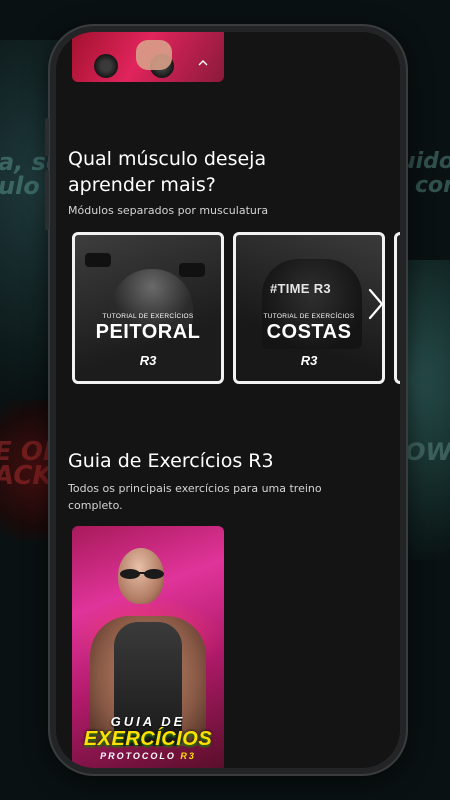  What do you see at coordinates (300, 288) in the screenshot?
I see `shirt-tag-text: #TIME R3` at bounding box center [300, 288].